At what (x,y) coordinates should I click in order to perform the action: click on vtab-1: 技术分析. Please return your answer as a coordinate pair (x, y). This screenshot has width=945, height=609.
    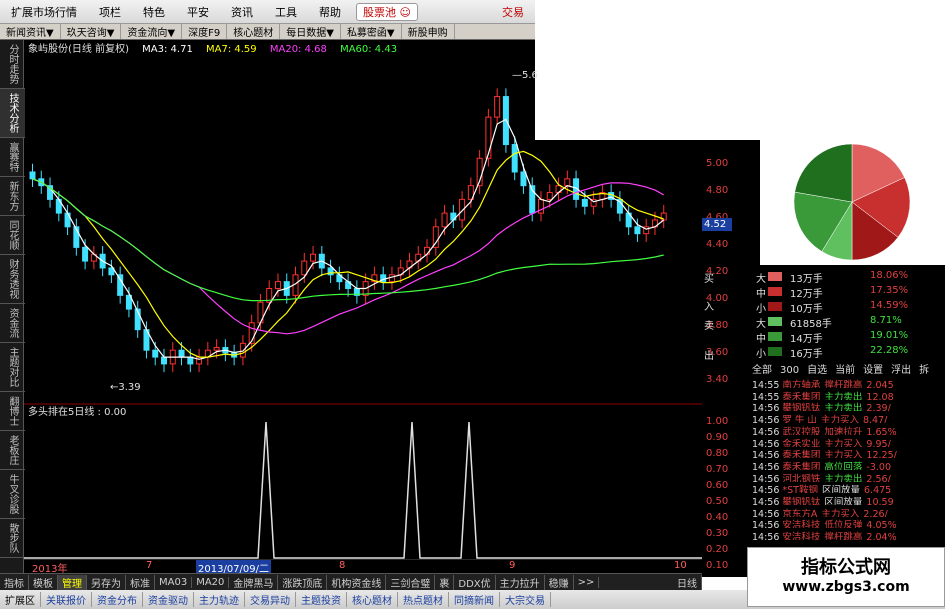
    Looking at the image, I should click on (12, 113).